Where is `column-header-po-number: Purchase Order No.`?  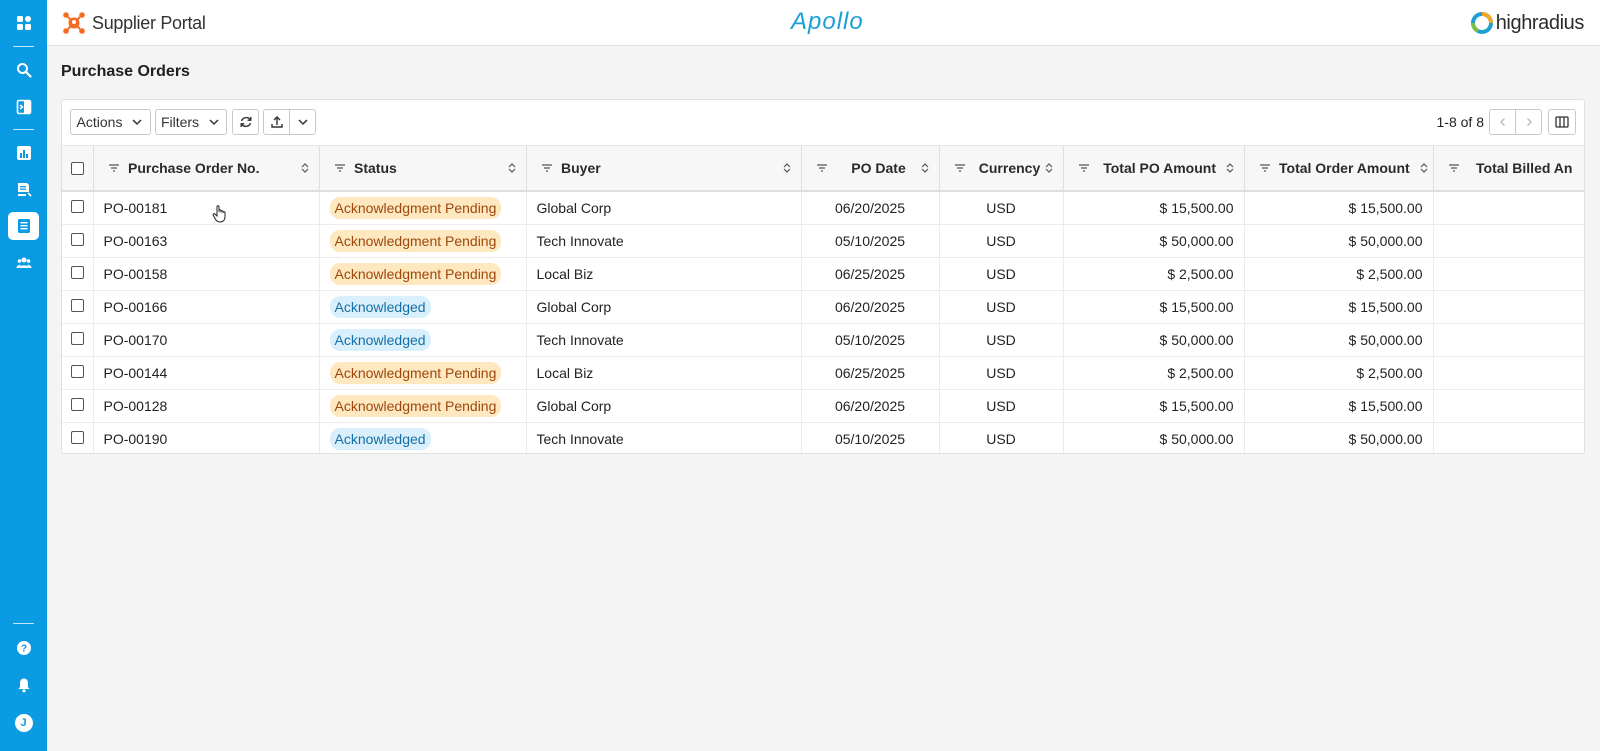
column-header-po-number: Purchase Order No. is located at coordinates (206, 169).